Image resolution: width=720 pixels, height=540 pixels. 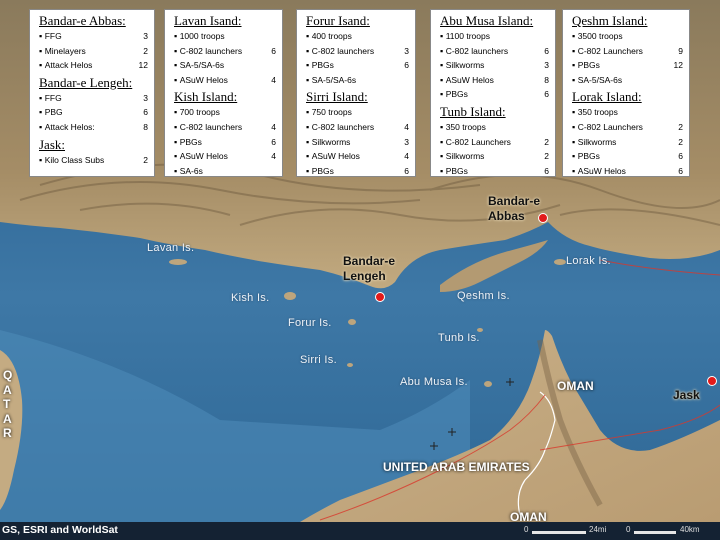 I want to click on city-marker-bandar-abbas, so click(x=543, y=218).